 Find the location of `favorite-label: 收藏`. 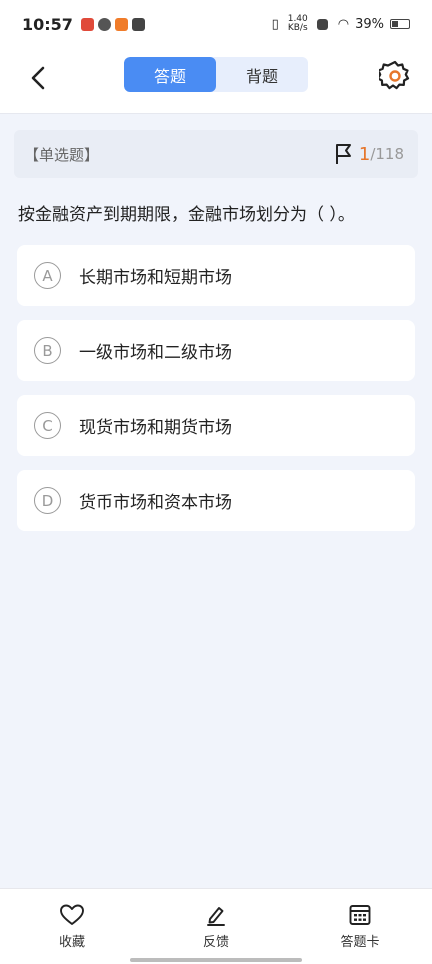

favorite-label: 收藏 is located at coordinates (71, 942).